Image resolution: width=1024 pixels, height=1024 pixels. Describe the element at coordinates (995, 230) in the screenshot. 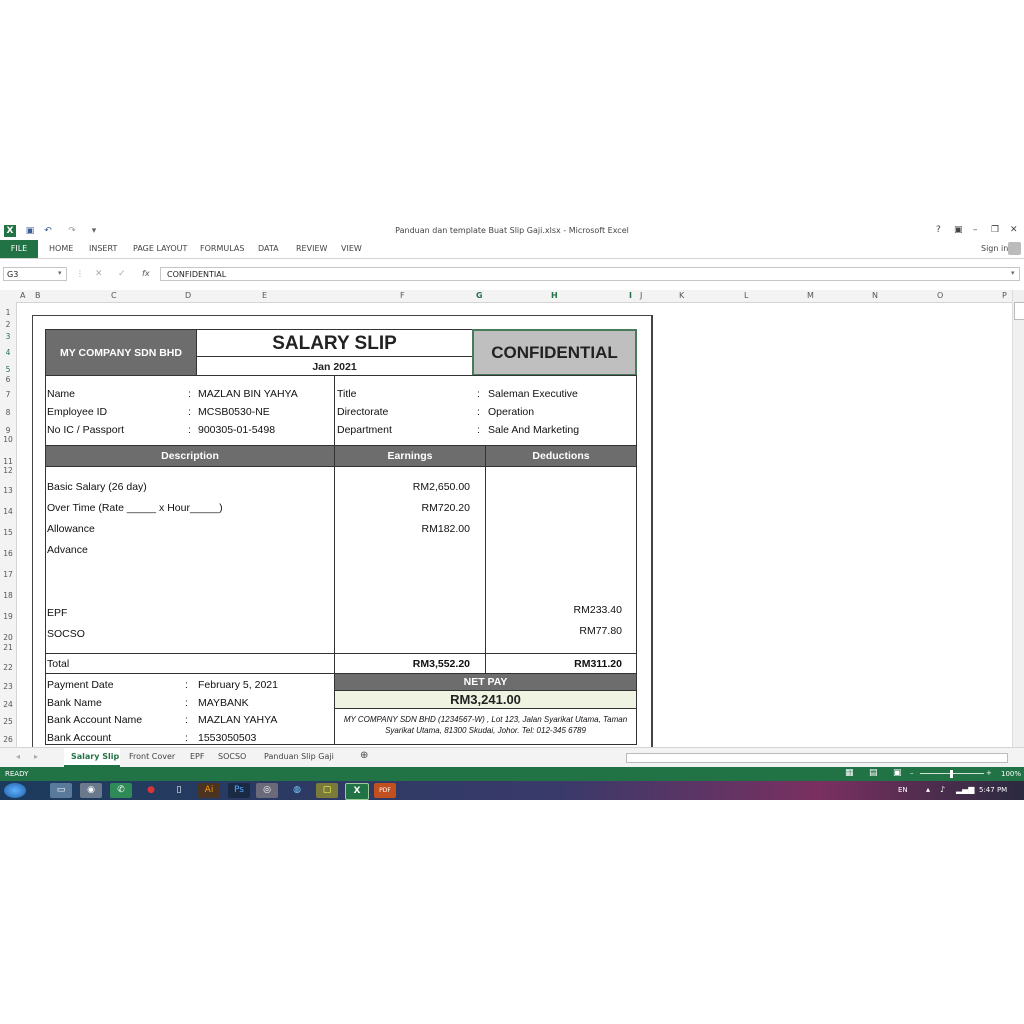

I see `restore-icon: ❐` at that location.